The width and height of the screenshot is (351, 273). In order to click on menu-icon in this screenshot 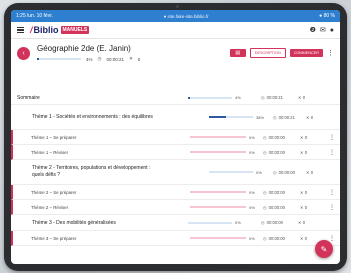, I will do `click(20, 30)`.